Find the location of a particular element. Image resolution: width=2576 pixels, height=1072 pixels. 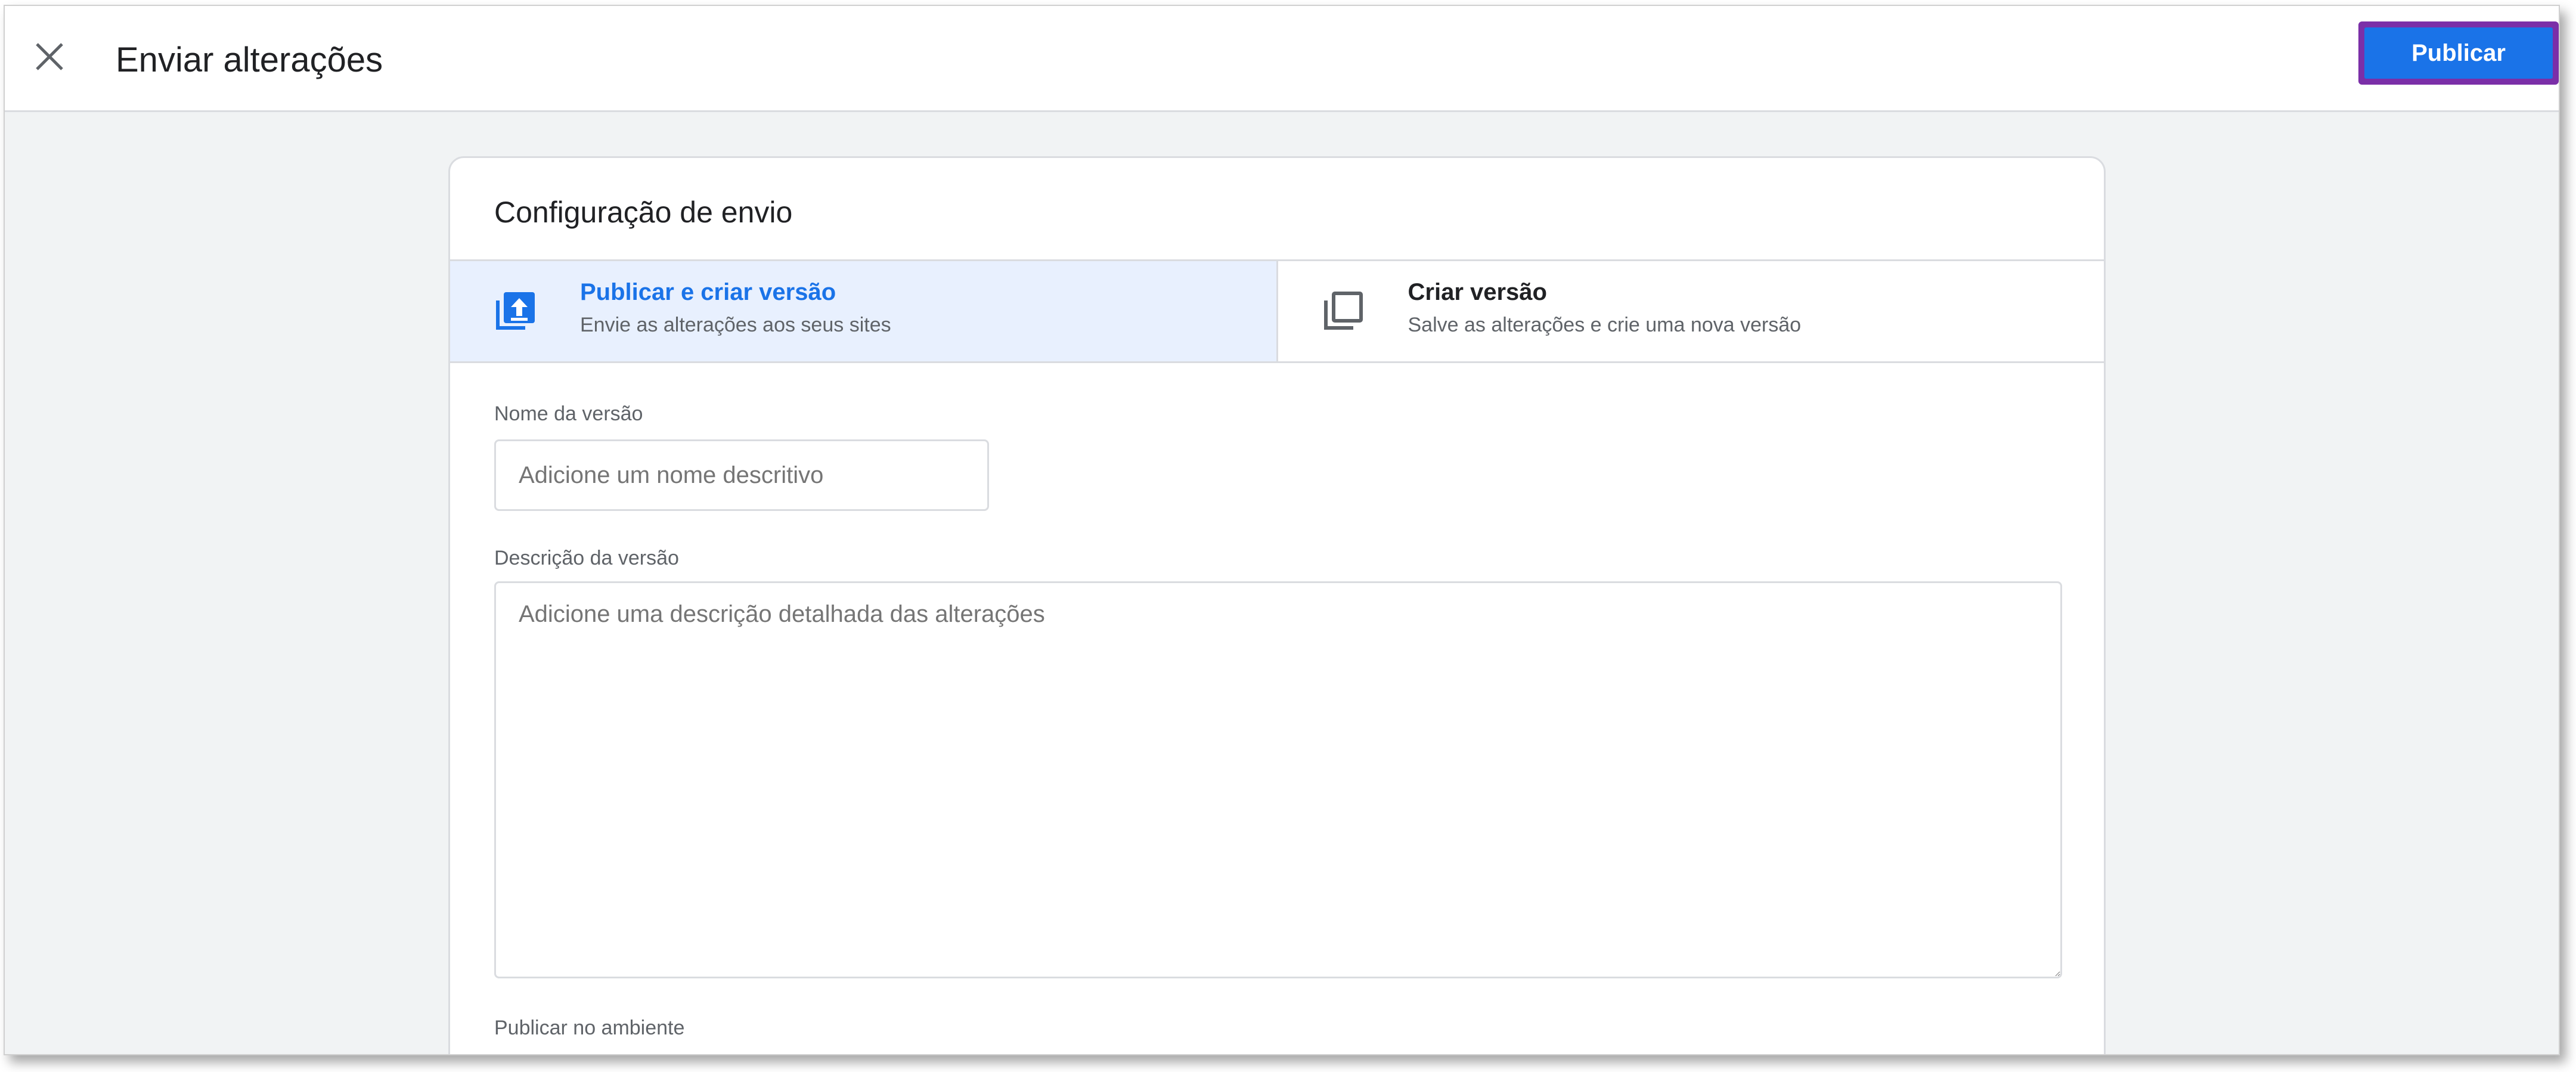

option-subtitle: Envie as alterações aos seus sites is located at coordinates (735, 325).